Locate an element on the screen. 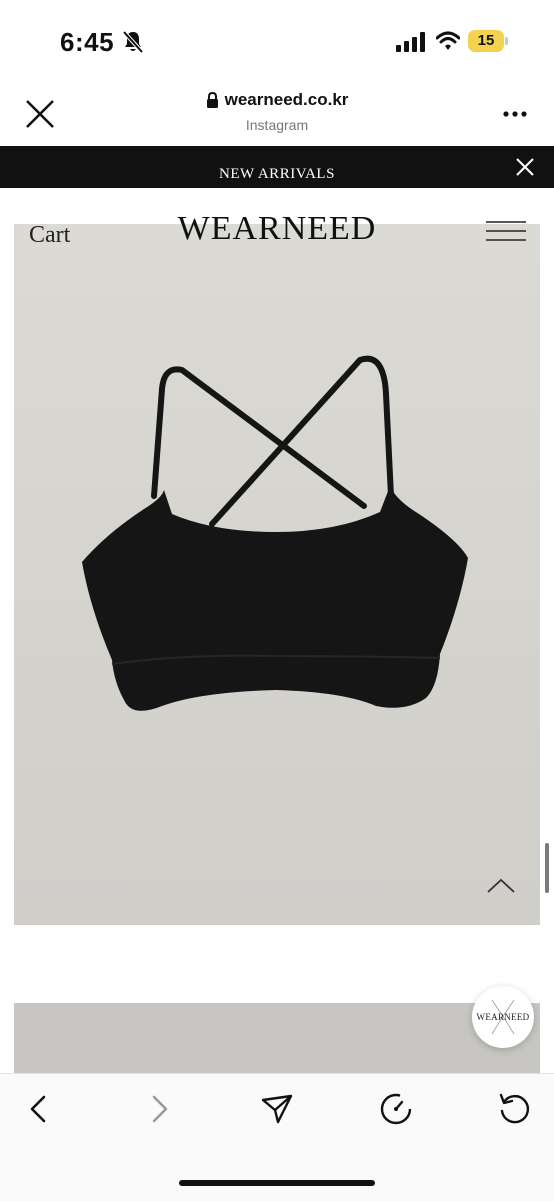  reload-icon is located at coordinates (514, 1109).